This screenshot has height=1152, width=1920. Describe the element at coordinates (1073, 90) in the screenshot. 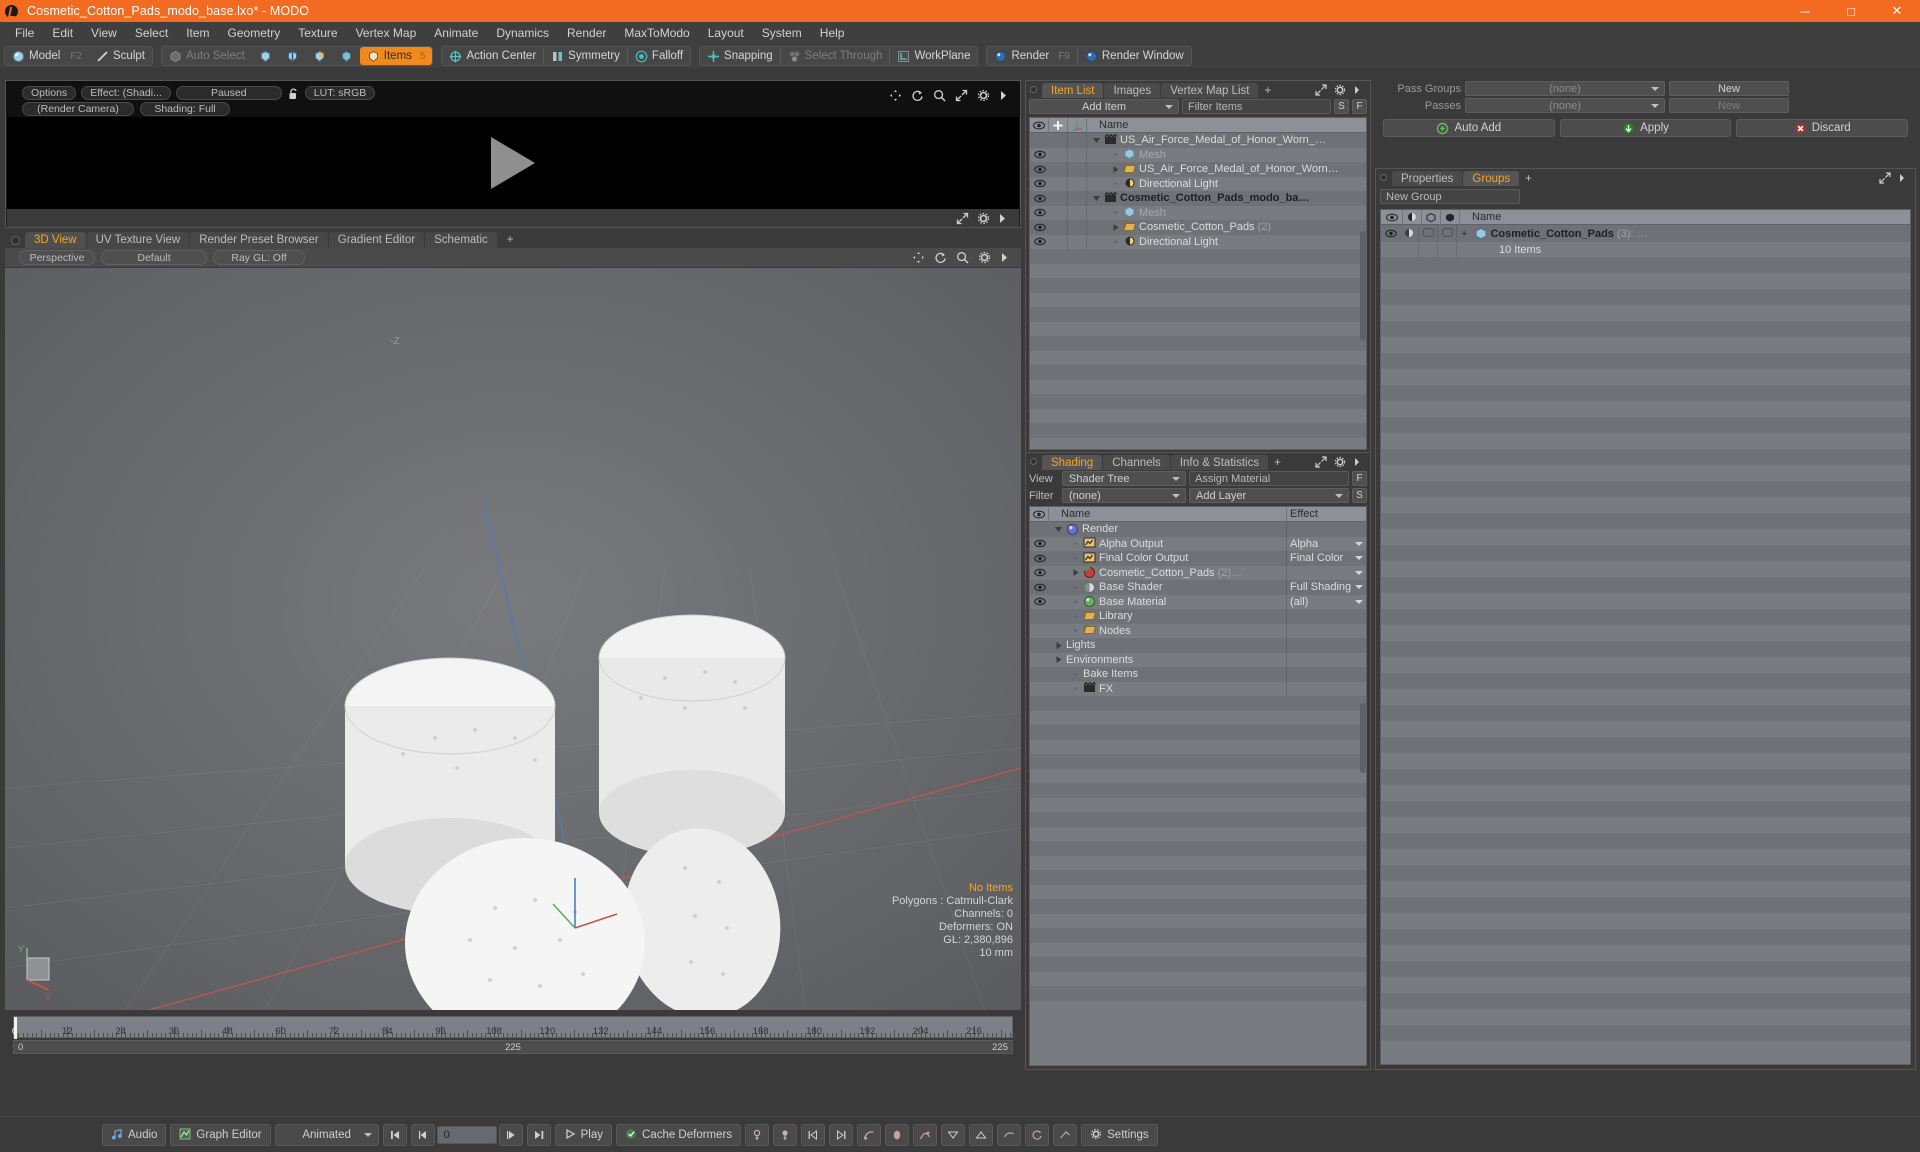

I see `item-list-tab-item-list: Item List` at that location.